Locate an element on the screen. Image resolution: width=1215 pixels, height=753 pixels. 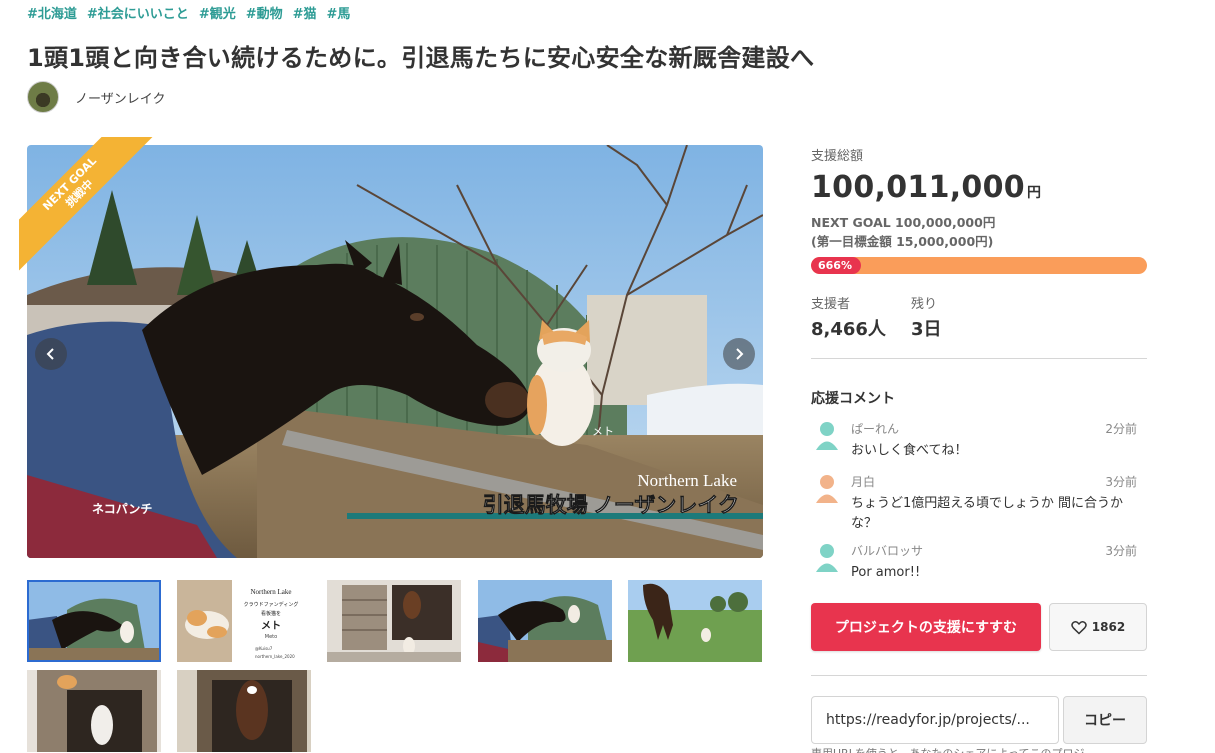
carousel-prev-button is located at coordinates (51, 354).